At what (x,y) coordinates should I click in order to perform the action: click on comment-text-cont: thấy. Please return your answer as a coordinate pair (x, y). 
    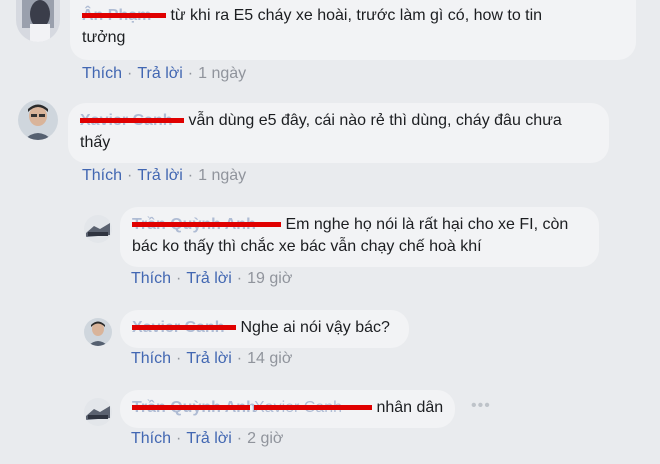
    Looking at the image, I should click on (95, 142).